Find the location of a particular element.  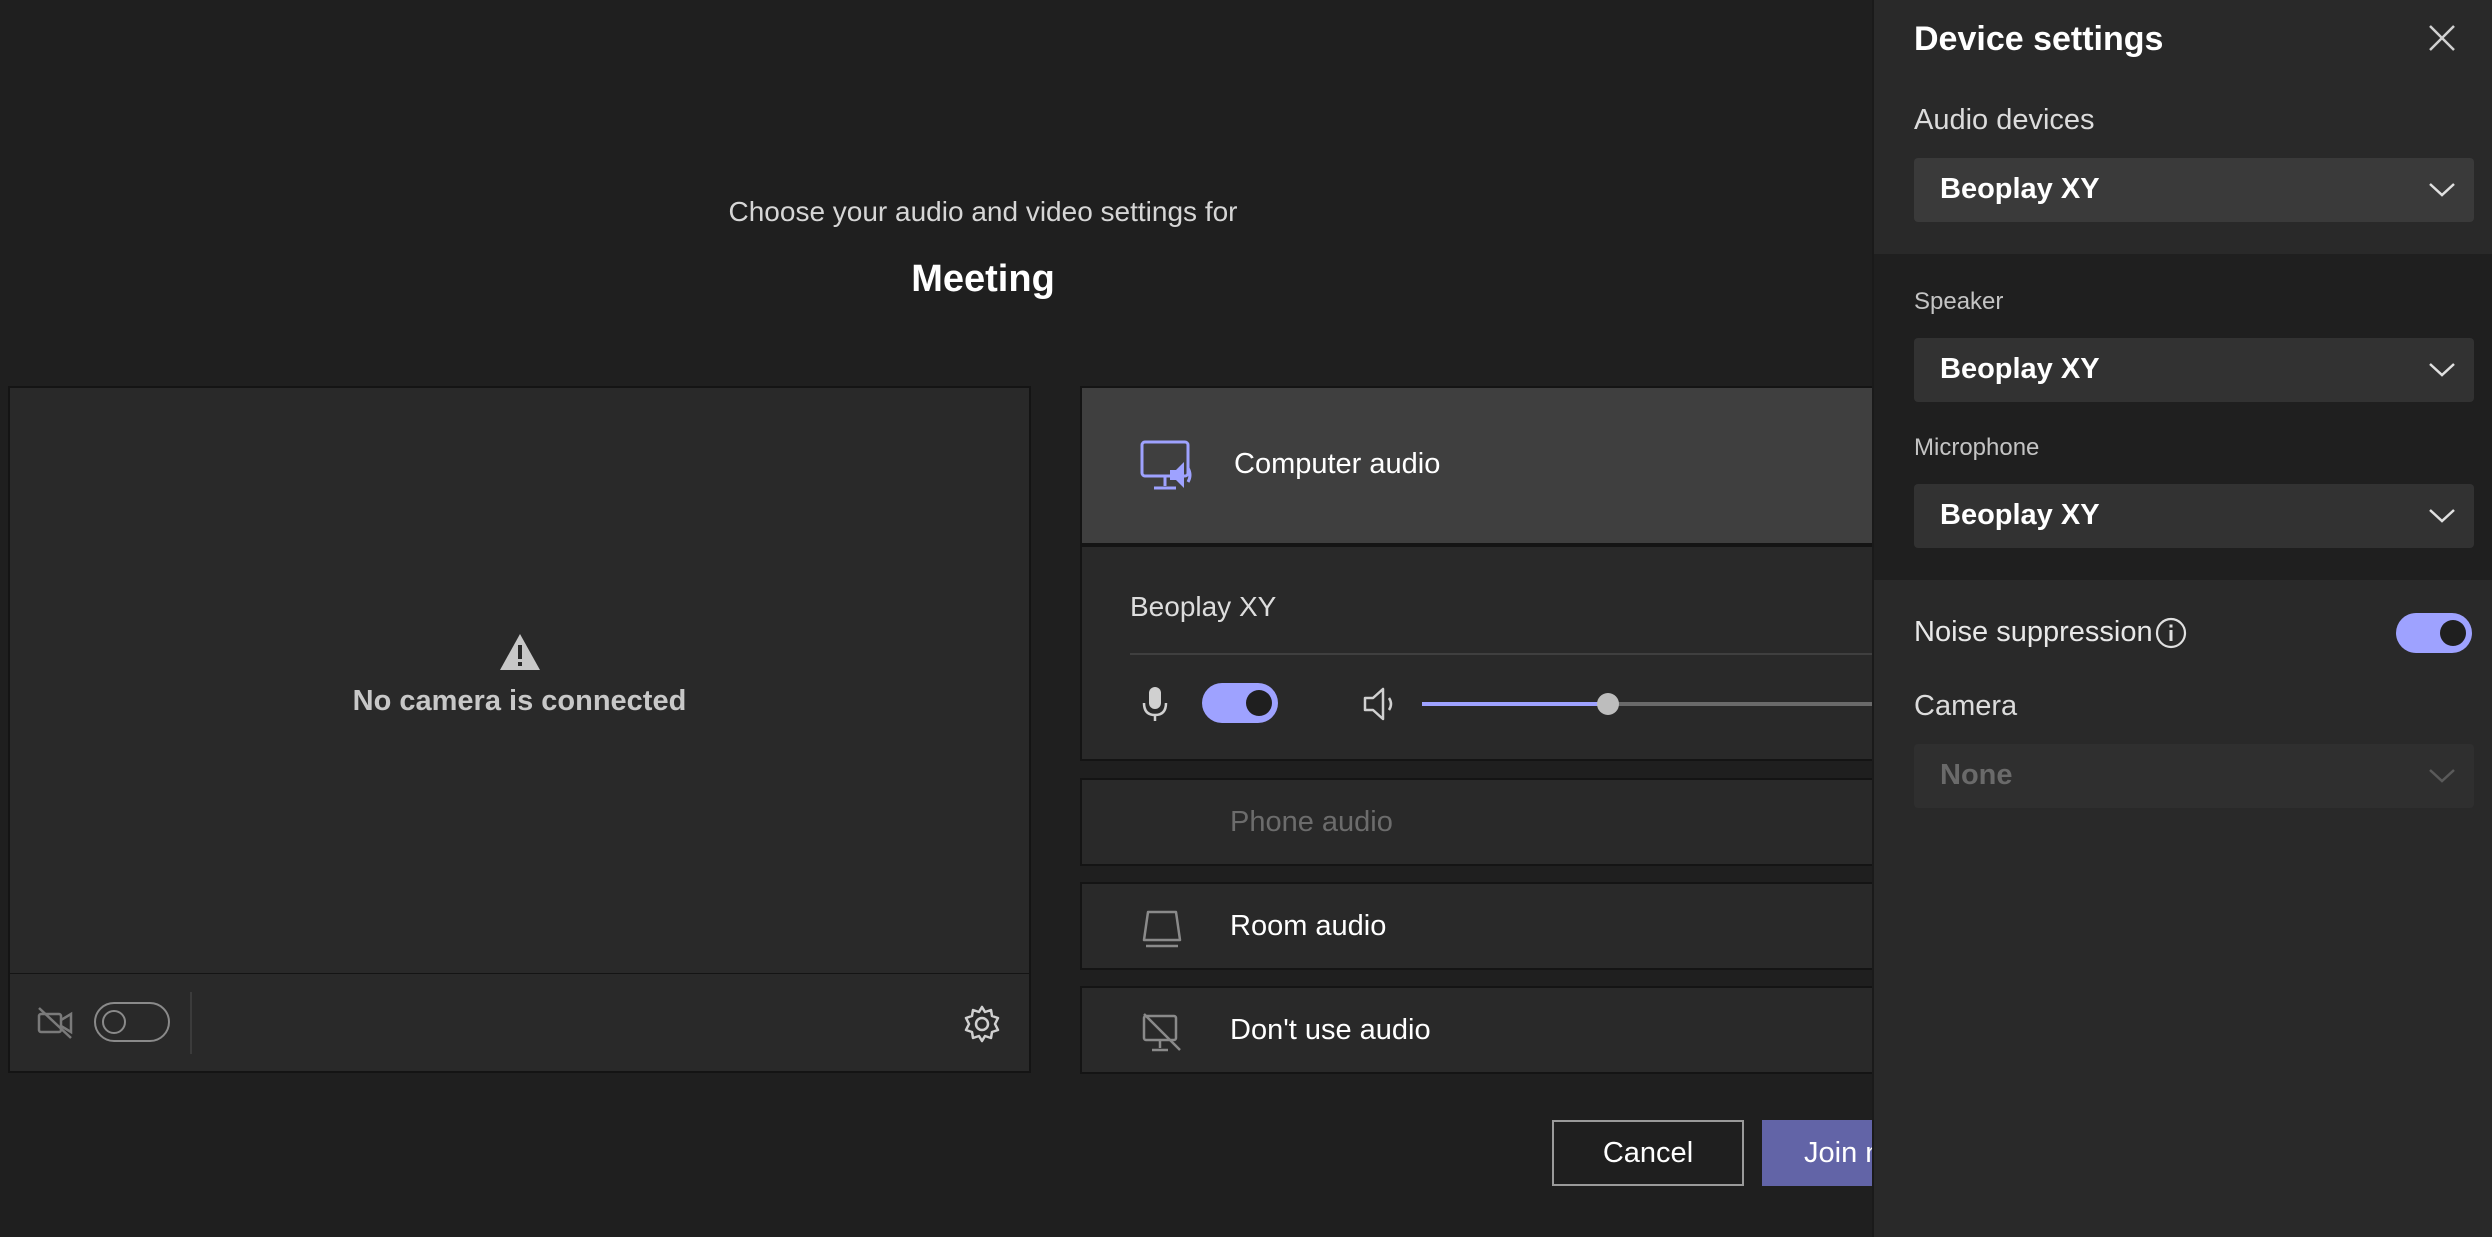

speaker-value: Beoplay XY is located at coordinates (2020, 369).